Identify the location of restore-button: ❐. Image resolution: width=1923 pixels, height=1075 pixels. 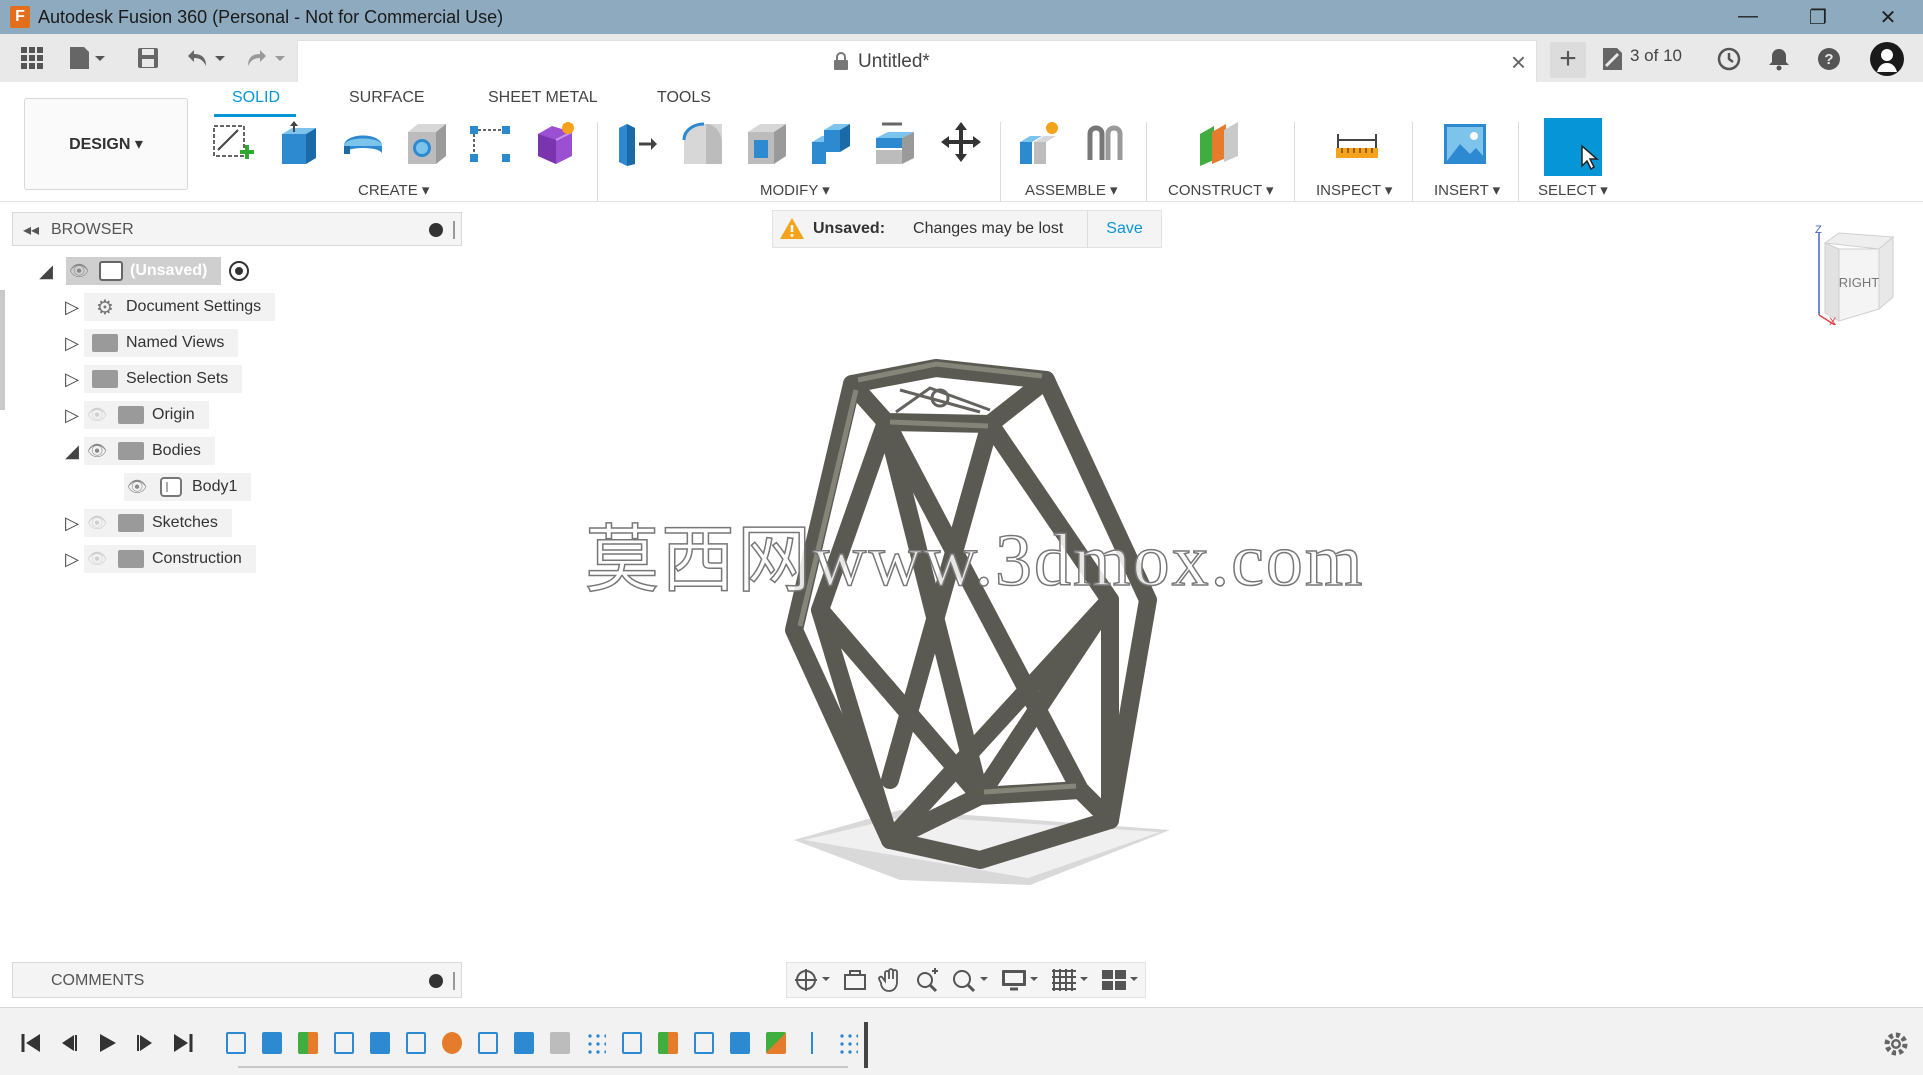
(1818, 17).